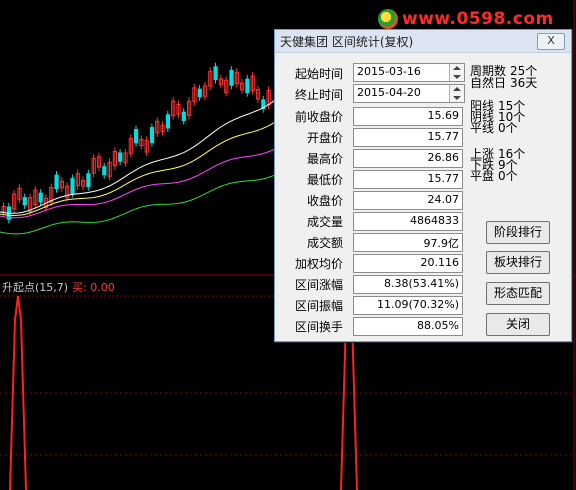 The height and width of the screenshot is (490, 576). Describe the element at coordinates (324, 201) in the screenshot. I see `stat-row-label: 收盘价` at that location.